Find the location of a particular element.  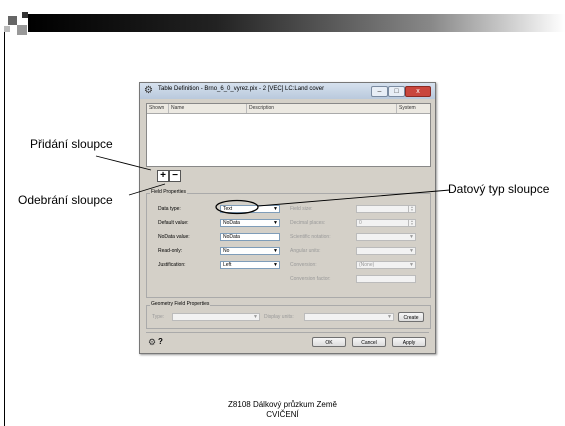

callout-line-add is located at coordinates (123, 163).